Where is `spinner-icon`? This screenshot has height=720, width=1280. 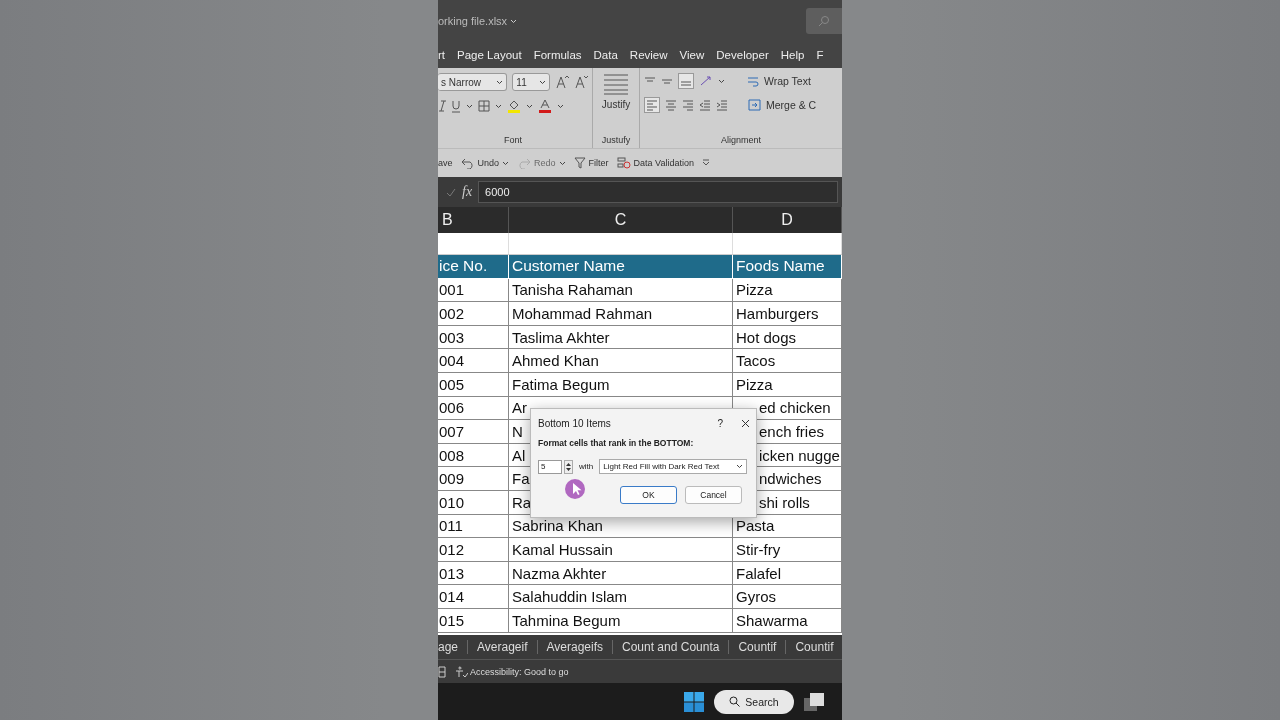 spinner-icon is located at coordinates (568, 466).